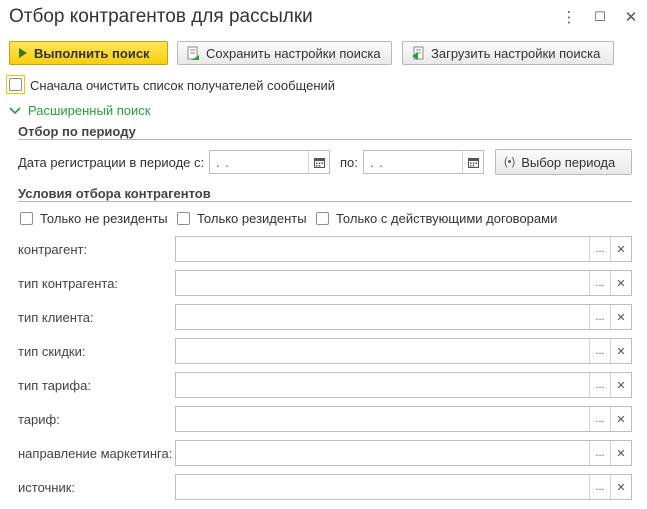 The height and width of the screenshot is (509, 647). I want to click on field-row-tariff-type: тип тарифа: ... ✕, so click(323, 385).